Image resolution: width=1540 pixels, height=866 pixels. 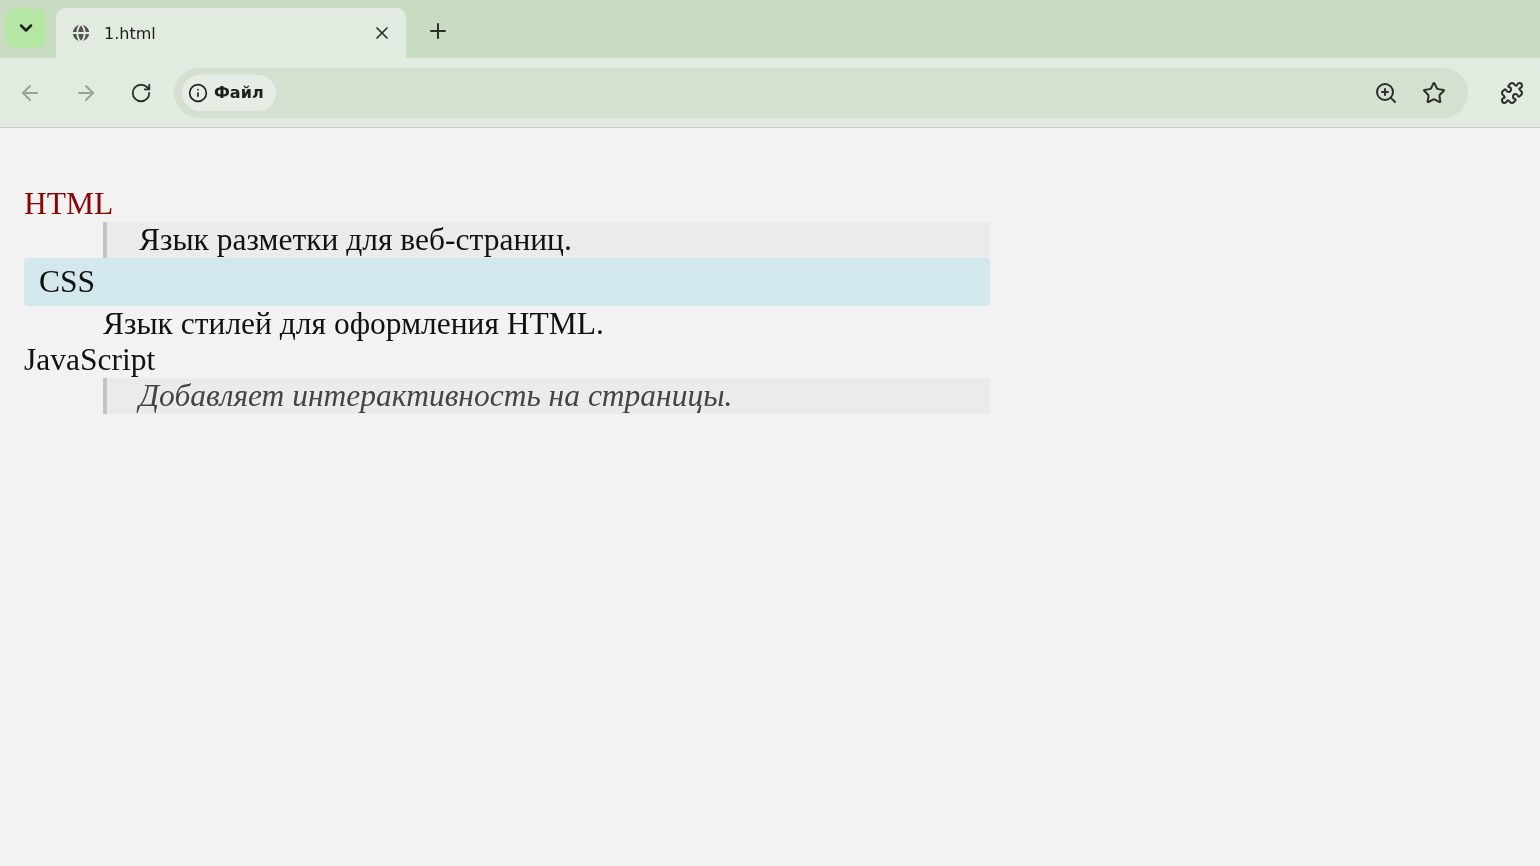 I want to click on definition-term: JavaScript, so click(x=90, y=360).